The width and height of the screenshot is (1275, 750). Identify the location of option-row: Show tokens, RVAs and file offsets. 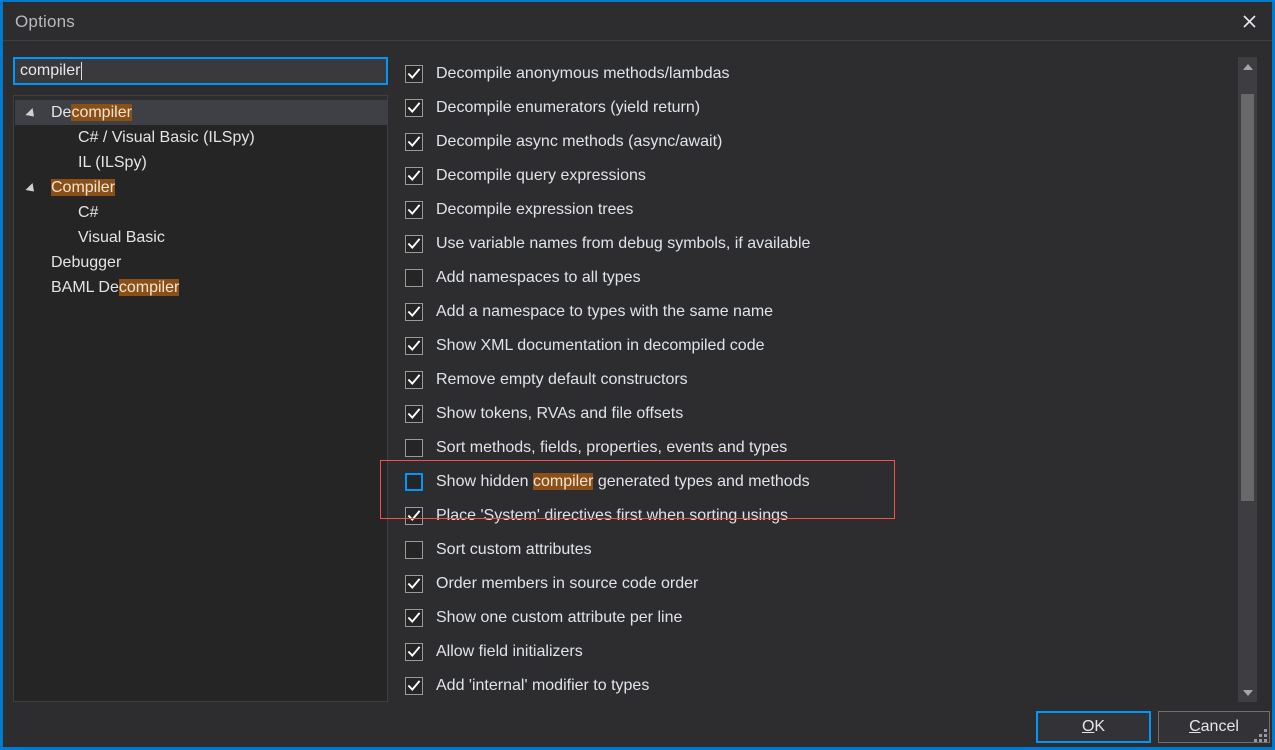
(816, 414).